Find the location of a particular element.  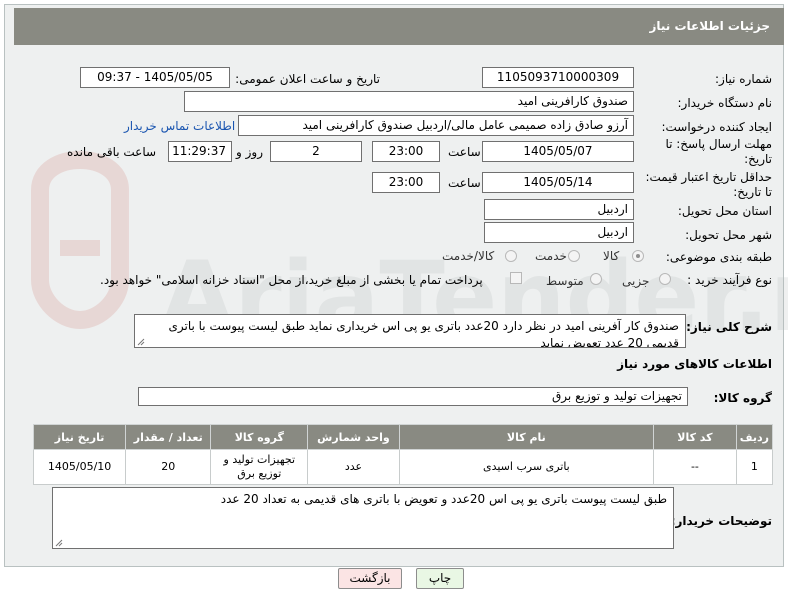

process-radio-medium is located at coordinates (596, 279).